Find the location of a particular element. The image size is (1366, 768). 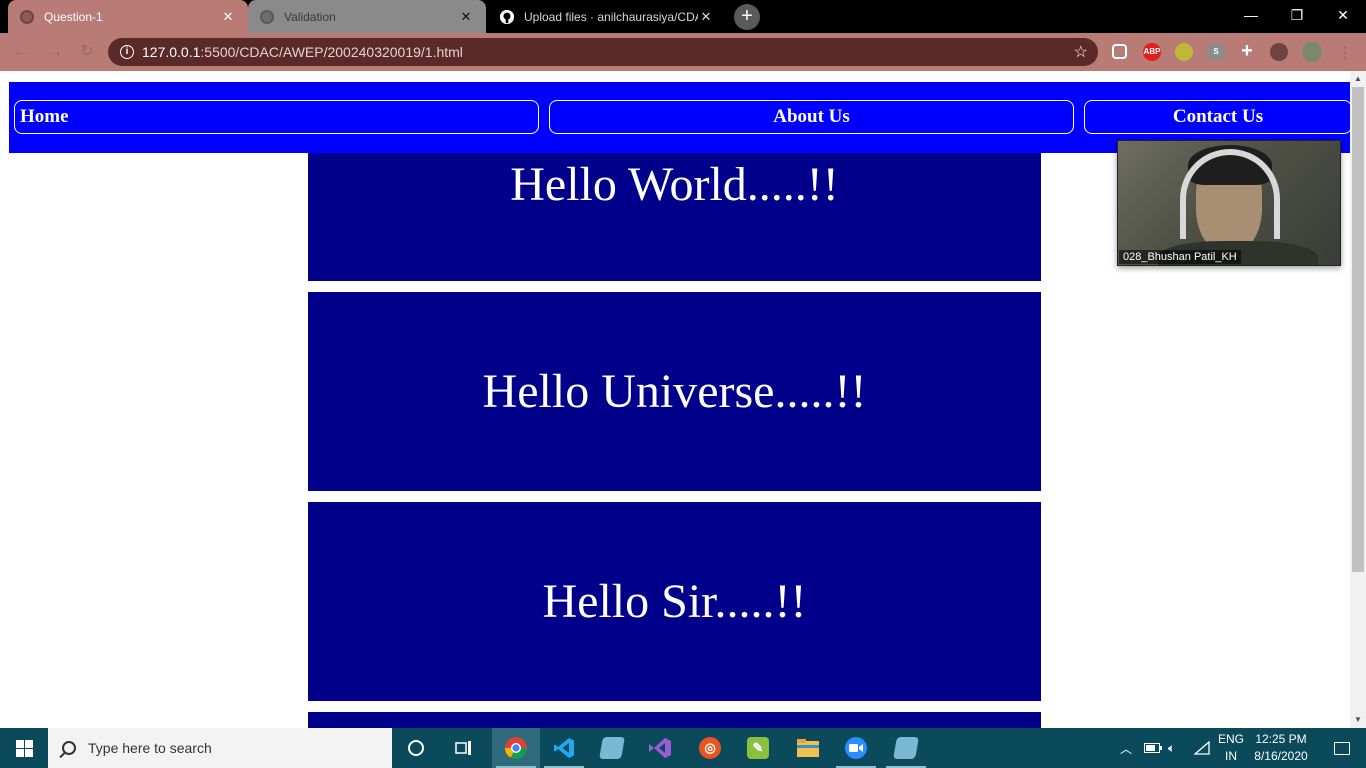

tab-title: Question-1 is located at coordinates (73, 16).